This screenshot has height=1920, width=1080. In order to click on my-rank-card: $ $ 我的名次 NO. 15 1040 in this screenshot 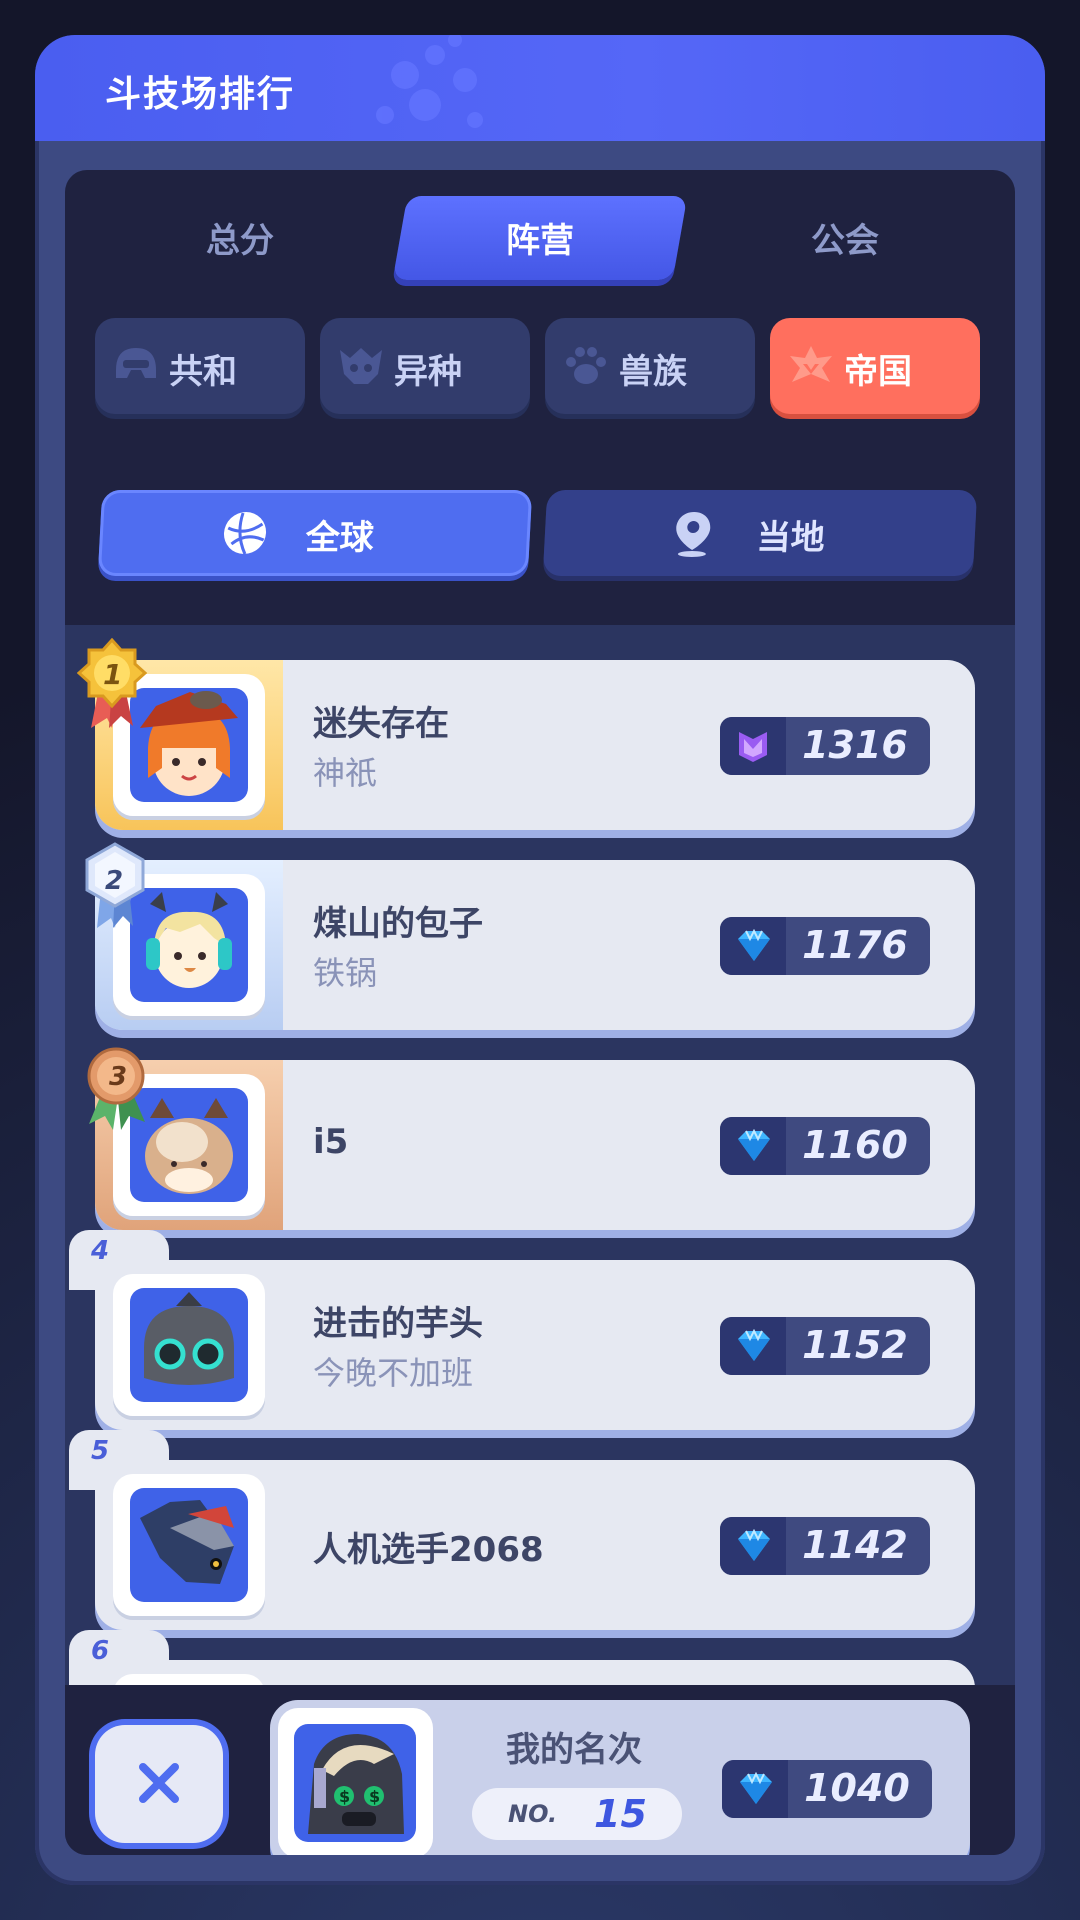, I will do `click(620, 1777)`.